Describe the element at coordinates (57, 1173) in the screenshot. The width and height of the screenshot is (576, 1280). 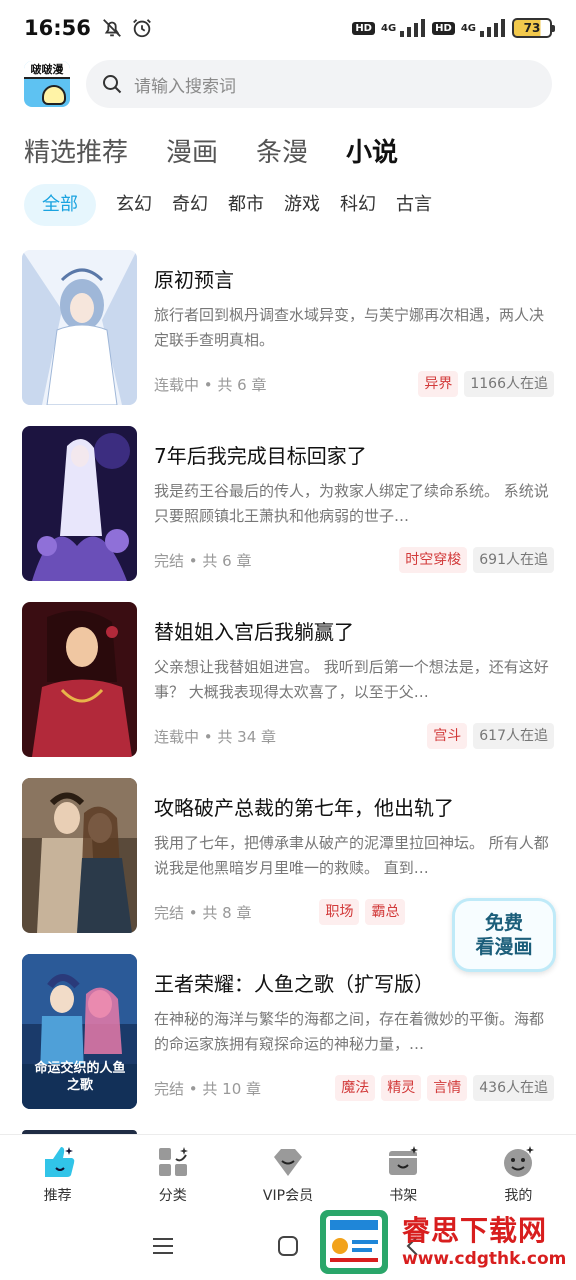
I see `nav-recommend: 推荐` at that location.